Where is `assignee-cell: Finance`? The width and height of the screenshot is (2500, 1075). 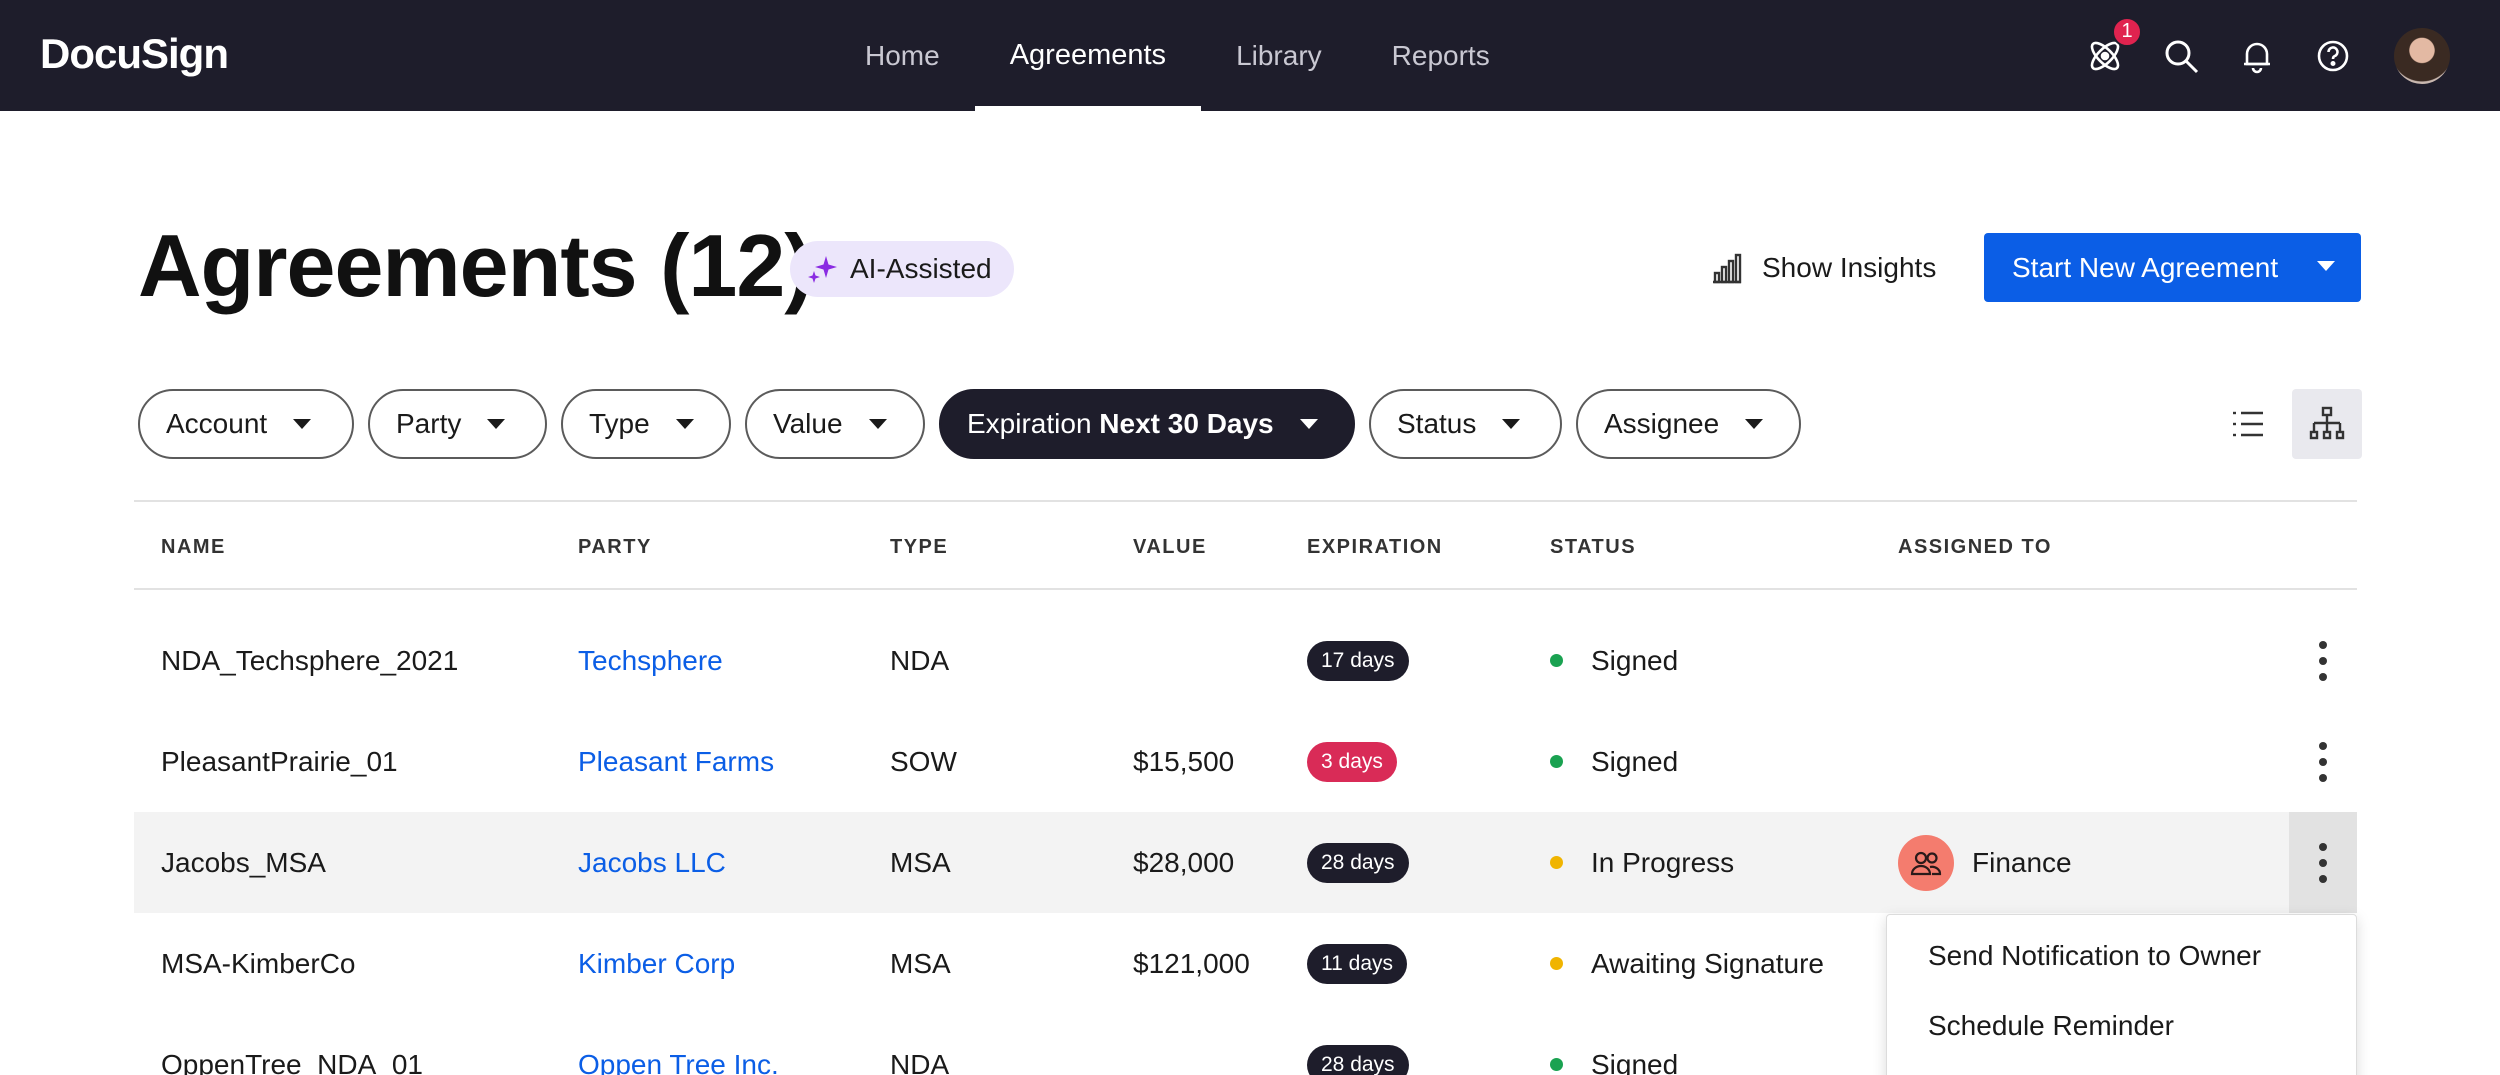
assignee-cell: Finance is located at coordinates (1985, 862).